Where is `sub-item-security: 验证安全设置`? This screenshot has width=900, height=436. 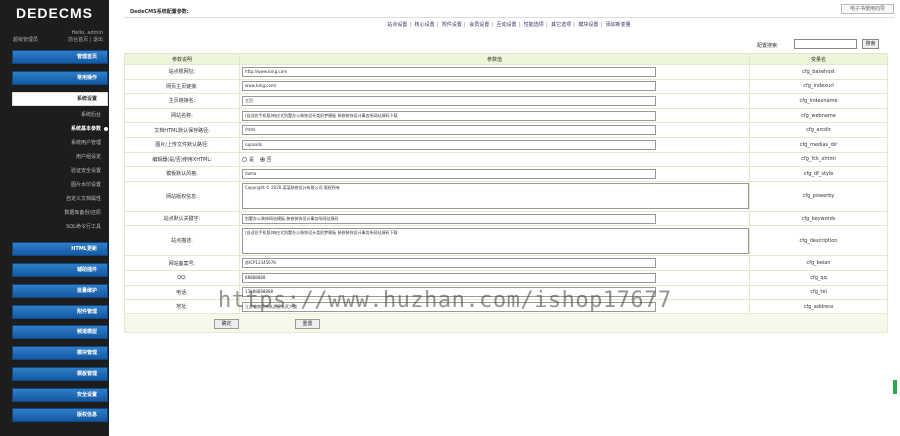
sub-item-security: 验证安全设置 is located at coordinates (57, 171).